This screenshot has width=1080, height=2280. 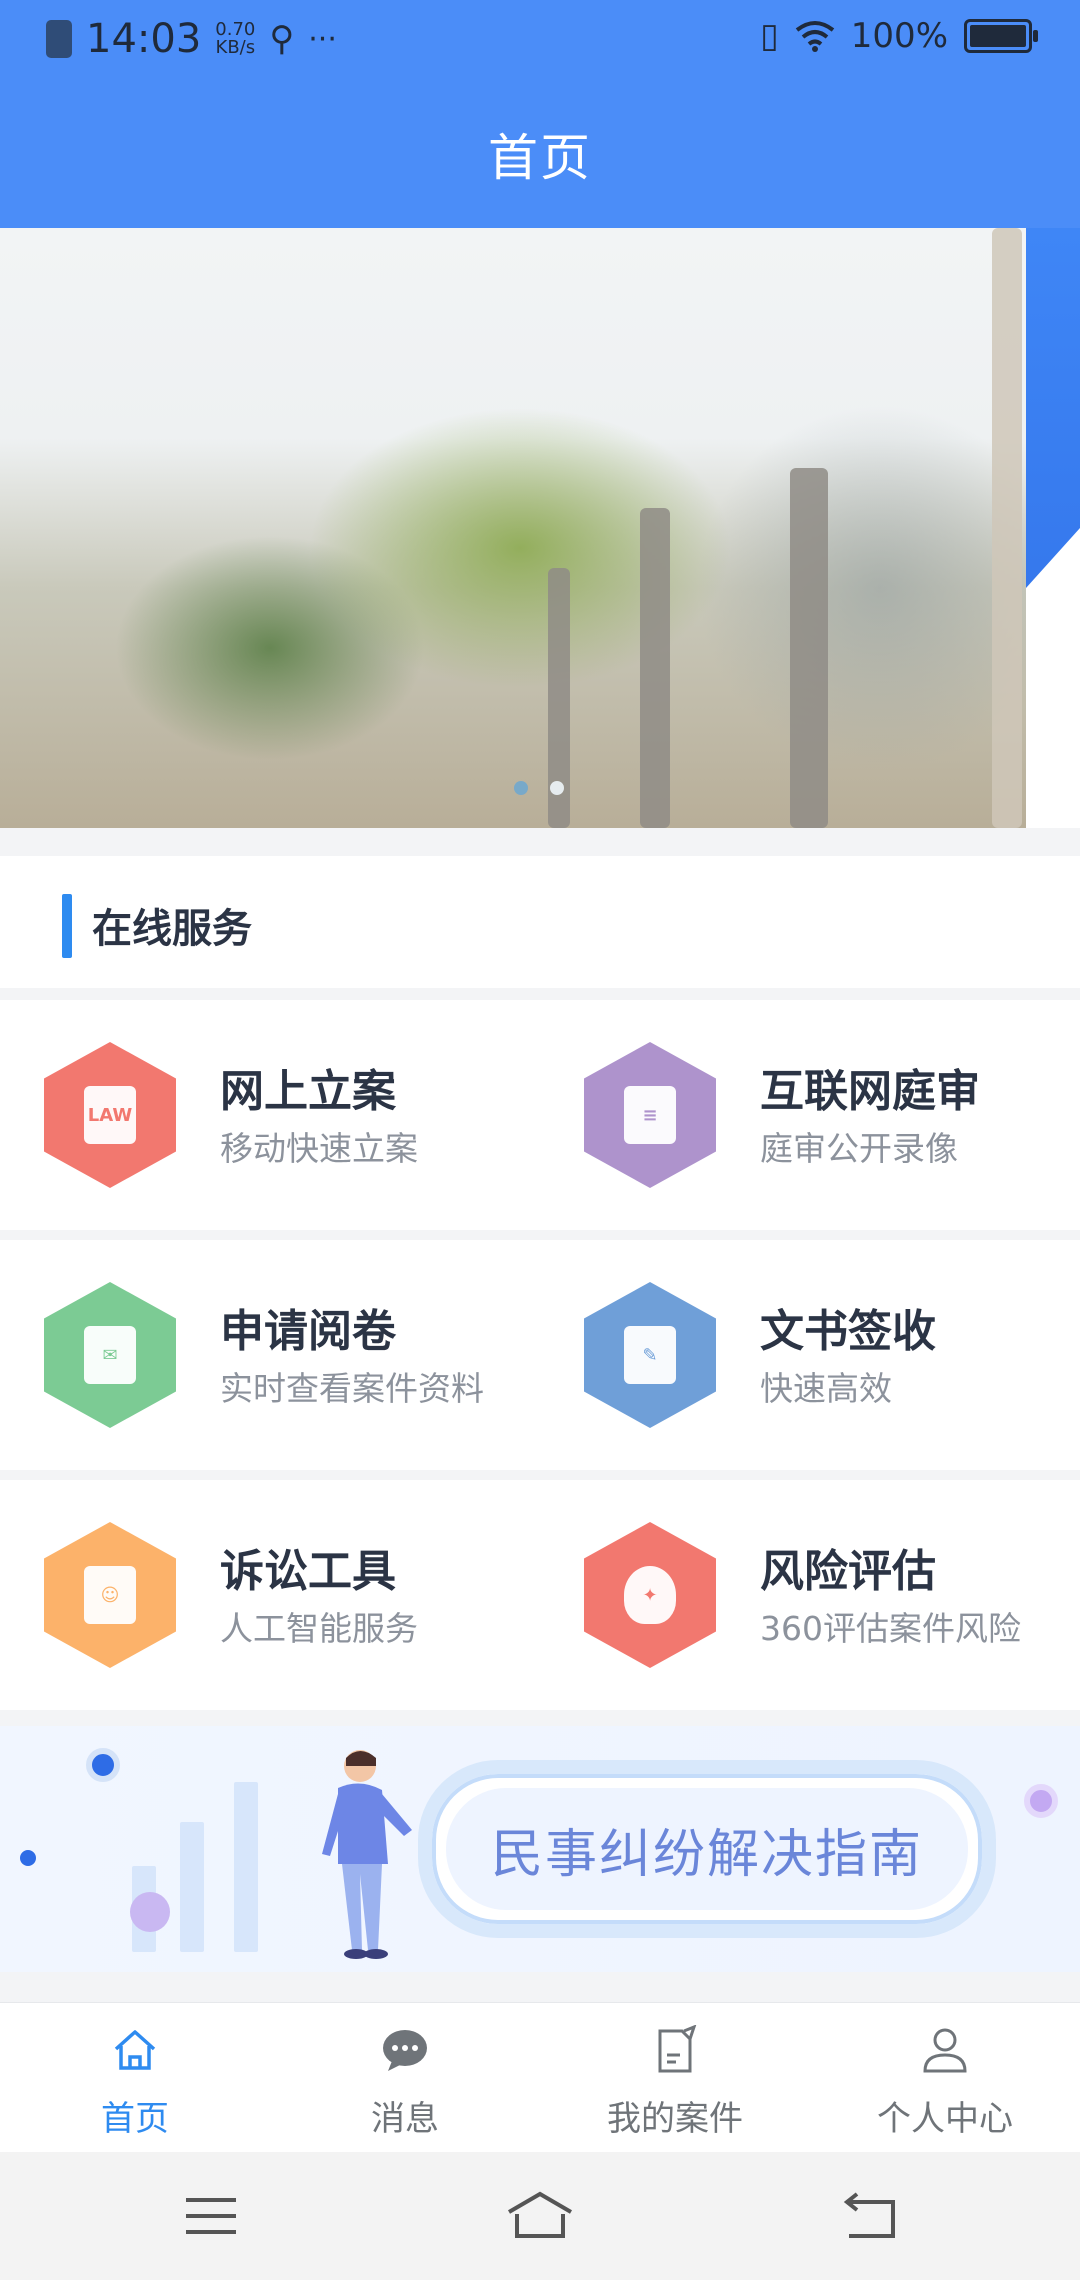 What do you see at coordinates (675, 2078) in the screenshot?
I see `nav-my-cases: 我的案件` at bounding box center [675, 2078].